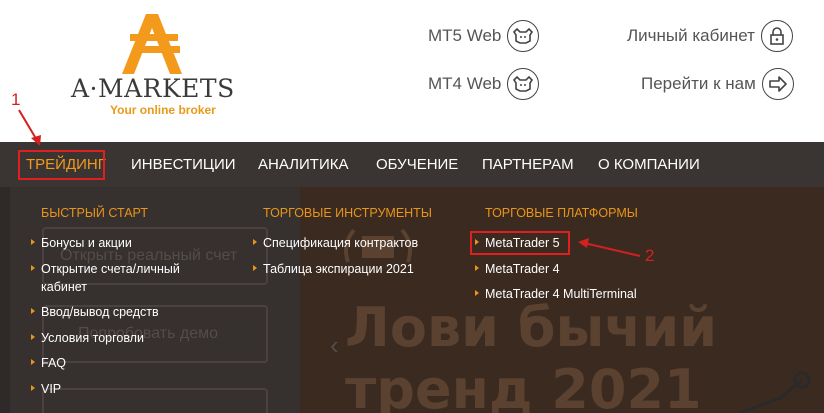 The width and height of the screenshot is (824, 413). I want to click on personal-cabinet-link: Личный кабинет, so click(710, 36).